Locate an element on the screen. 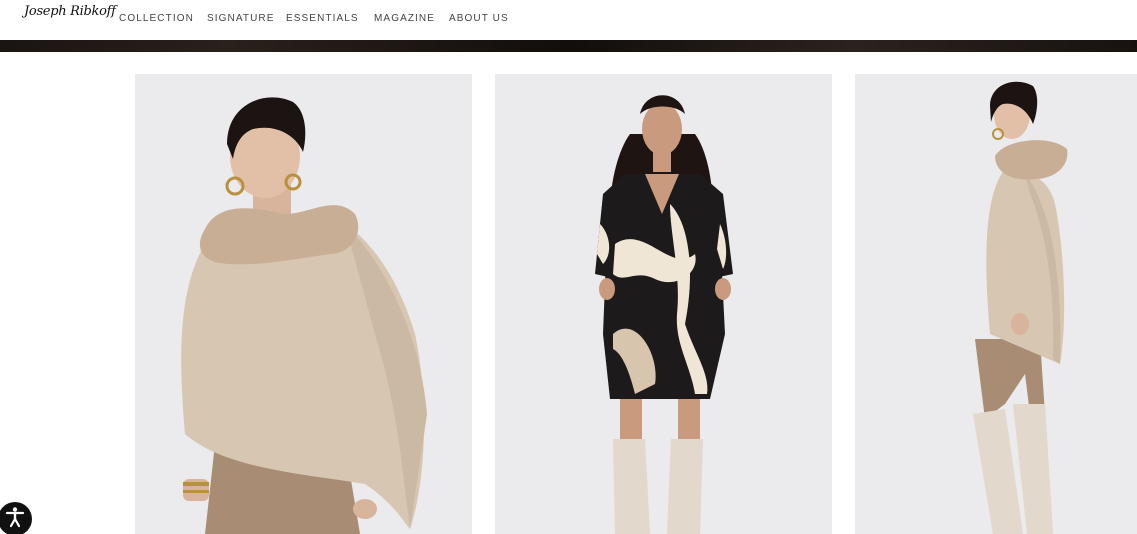 The height and width of the screenshot is (534, 1137). brand-logo: Joseph Ribkoff is located at coordinates (70, 11).